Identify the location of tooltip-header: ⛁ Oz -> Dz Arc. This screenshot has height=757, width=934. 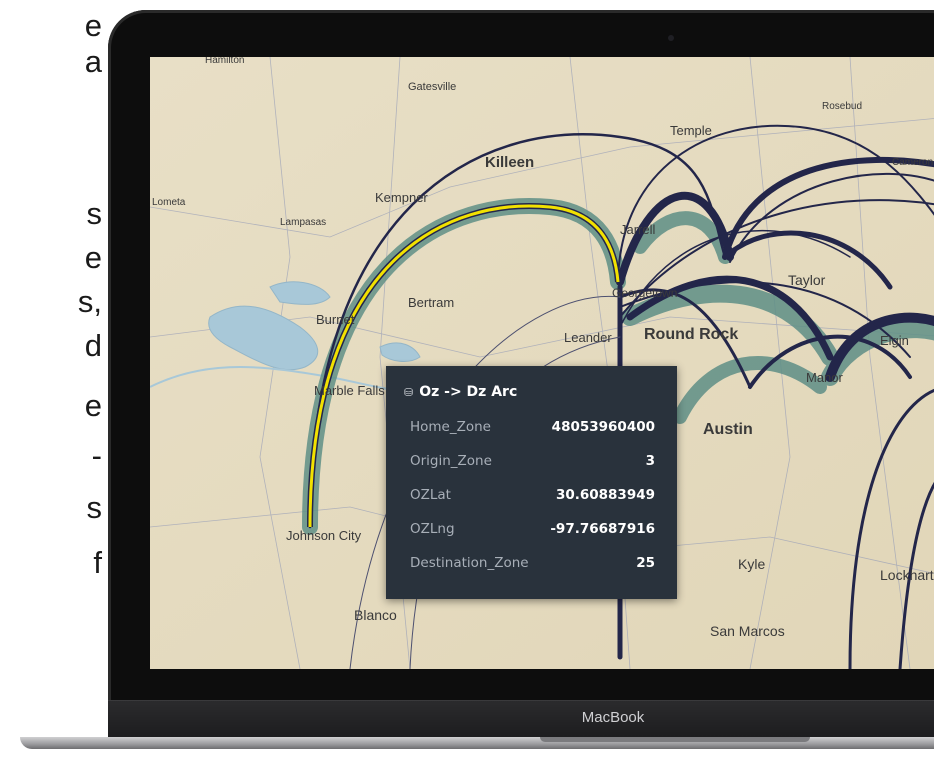
(460, 392).